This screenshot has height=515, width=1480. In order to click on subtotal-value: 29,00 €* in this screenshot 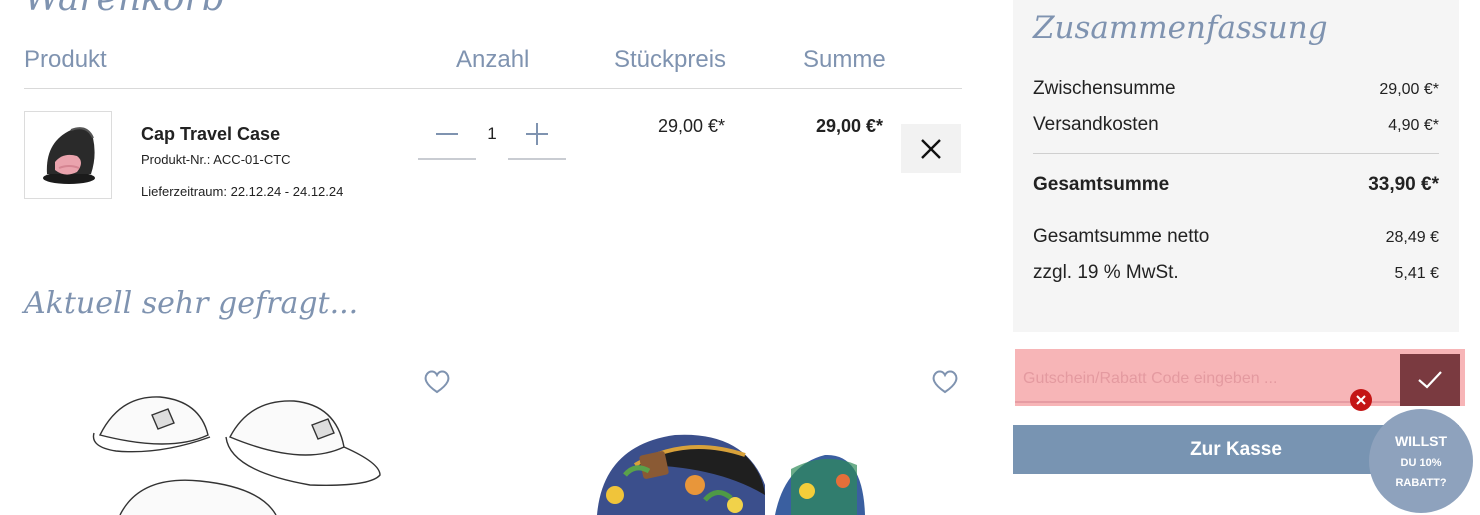, I will do `click(1409, 89)`.